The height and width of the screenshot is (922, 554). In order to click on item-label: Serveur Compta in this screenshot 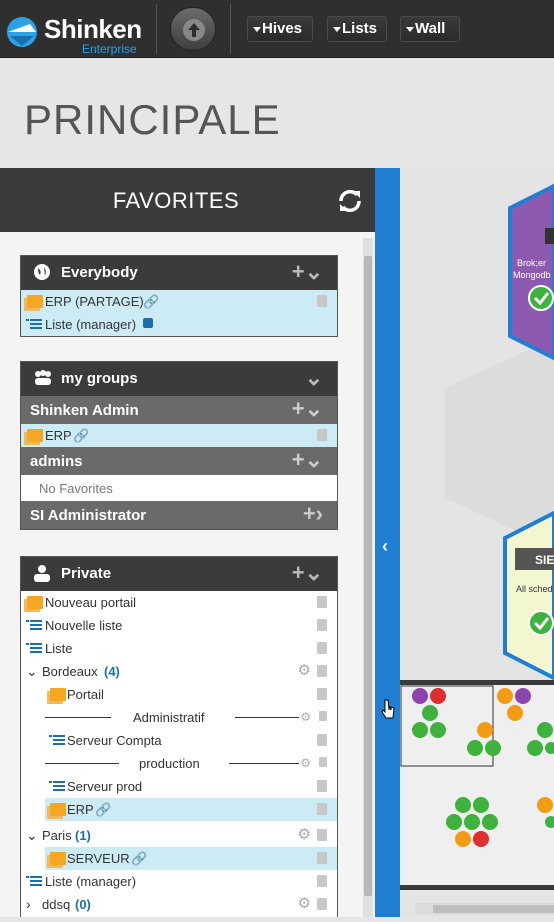, I will do `click(114, 740)`.